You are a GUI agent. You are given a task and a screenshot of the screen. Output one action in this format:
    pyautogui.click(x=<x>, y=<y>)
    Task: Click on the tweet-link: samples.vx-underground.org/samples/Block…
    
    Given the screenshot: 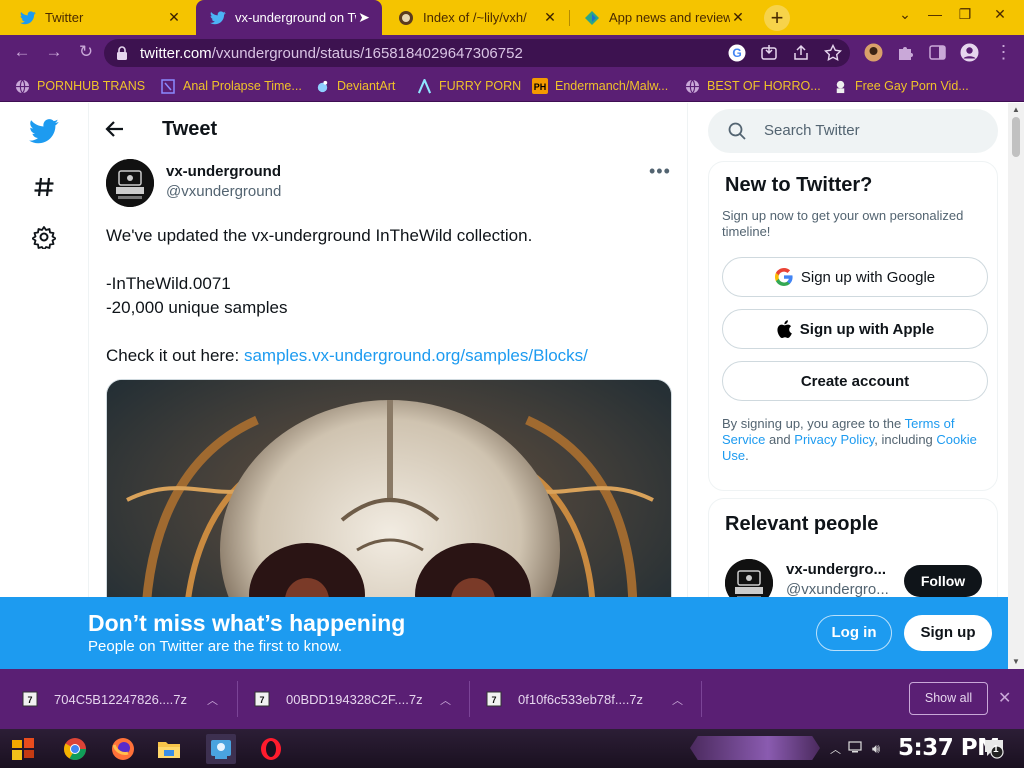 What is the action you would take?
    pyautogui.click(x=416, y=355)
    